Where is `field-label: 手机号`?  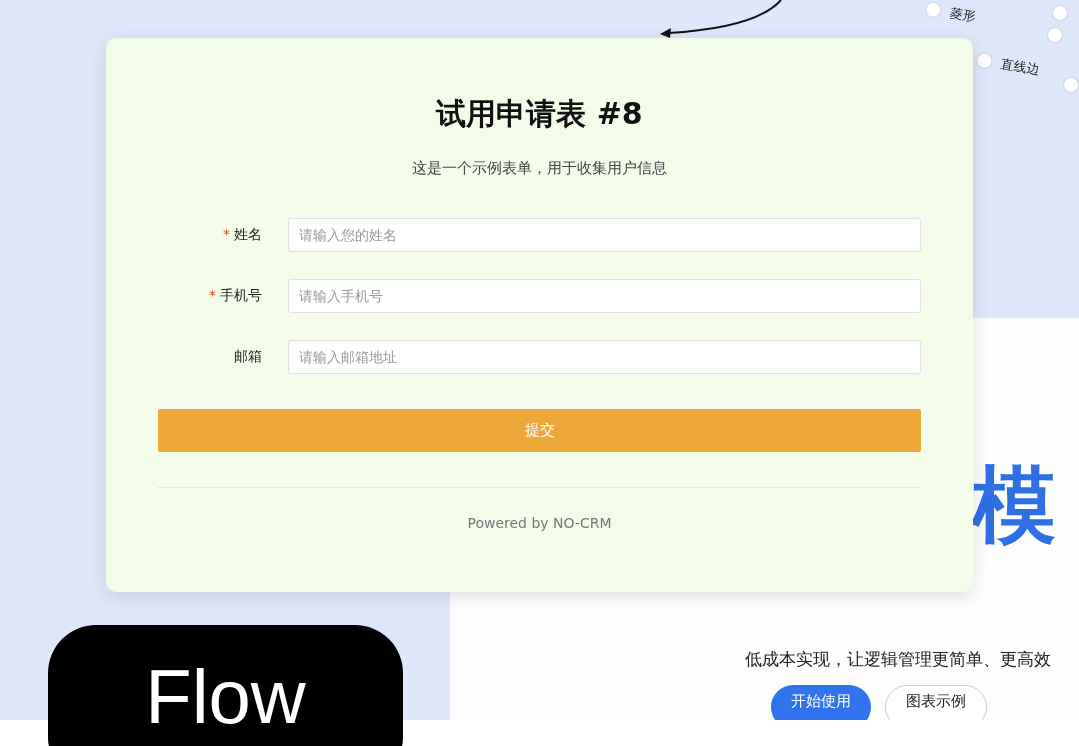
field-label: 手机号 is located at coordinates (241, 296).